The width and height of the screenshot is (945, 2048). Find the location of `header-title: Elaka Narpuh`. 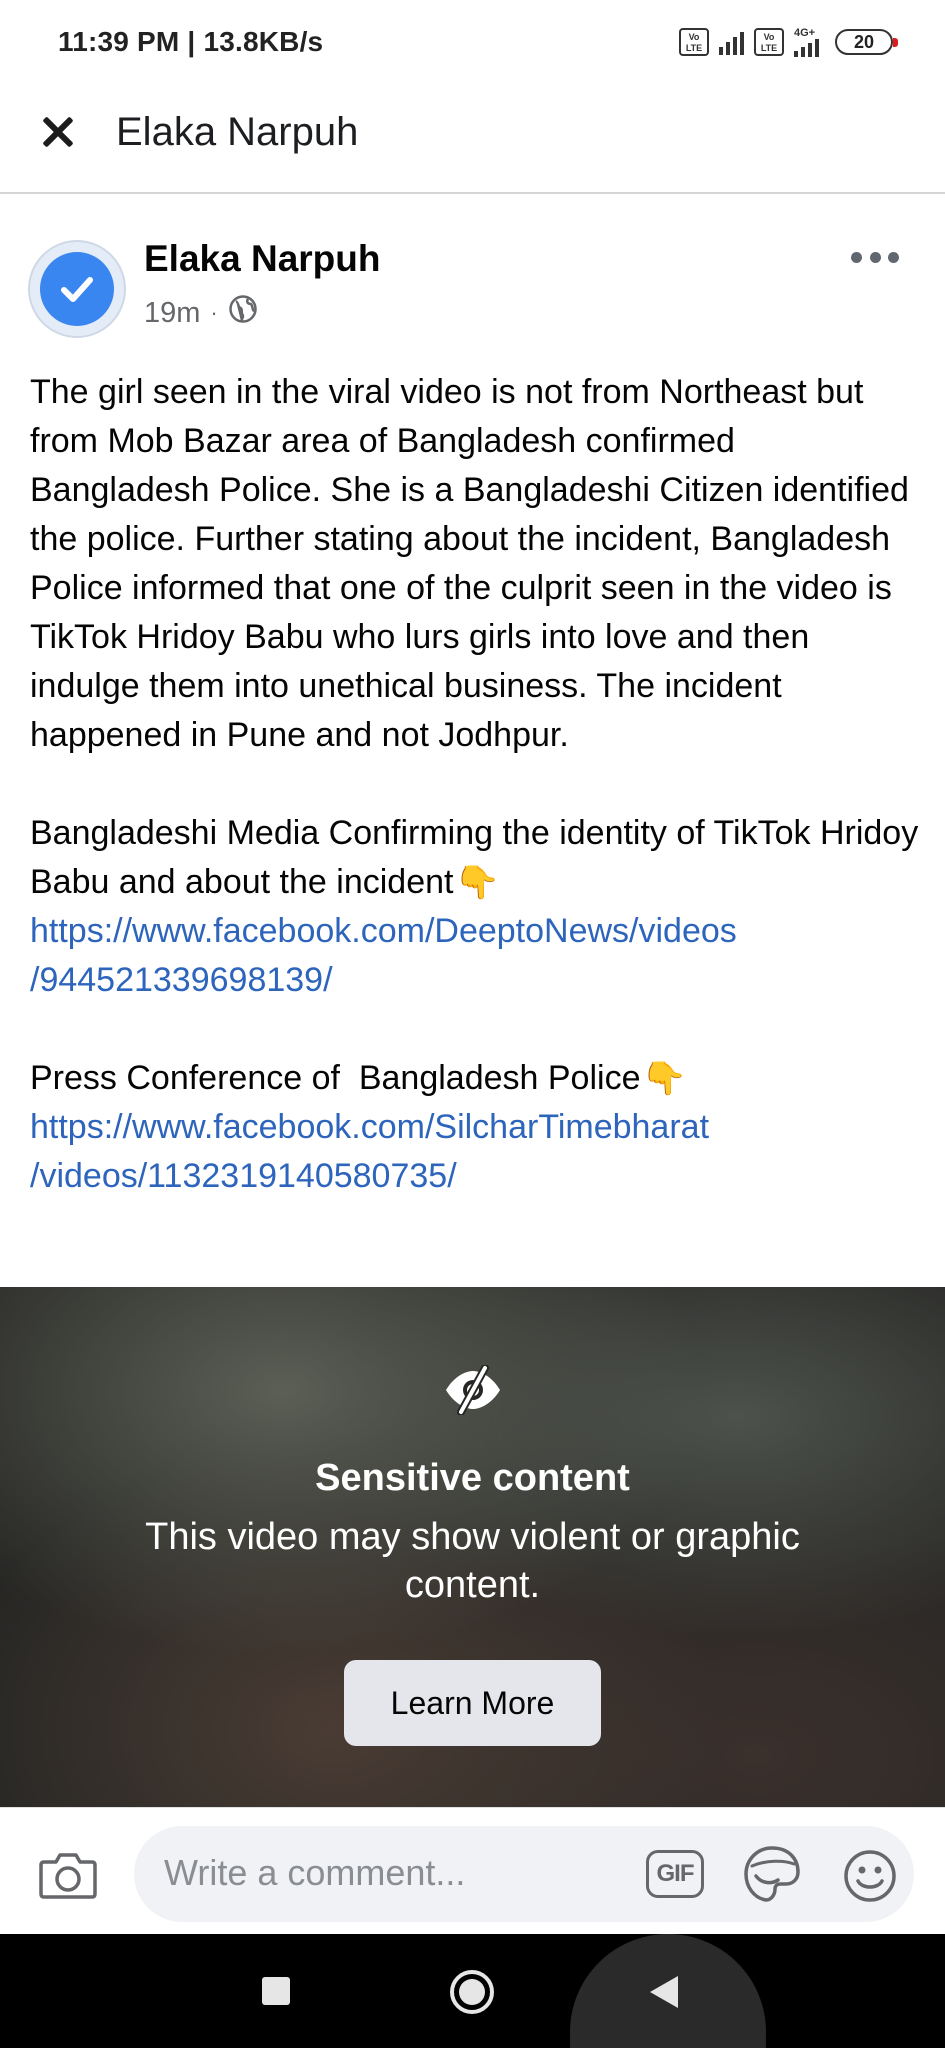

header-title: Elaka Narpuh is located at coordinates (237, 132).